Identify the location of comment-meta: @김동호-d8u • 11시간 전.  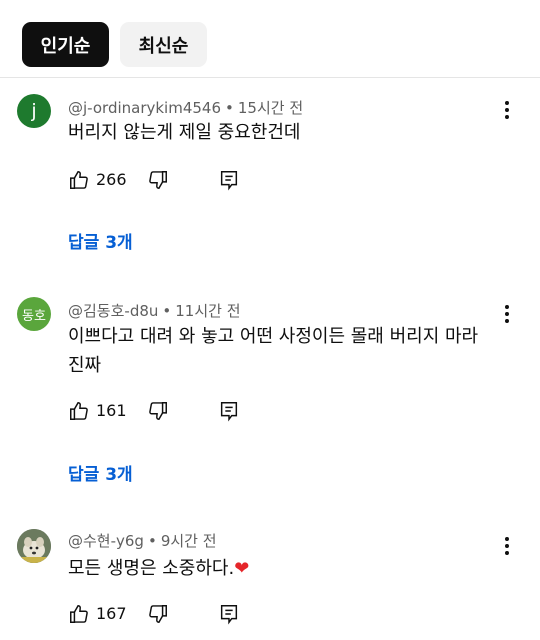
(154, 311).